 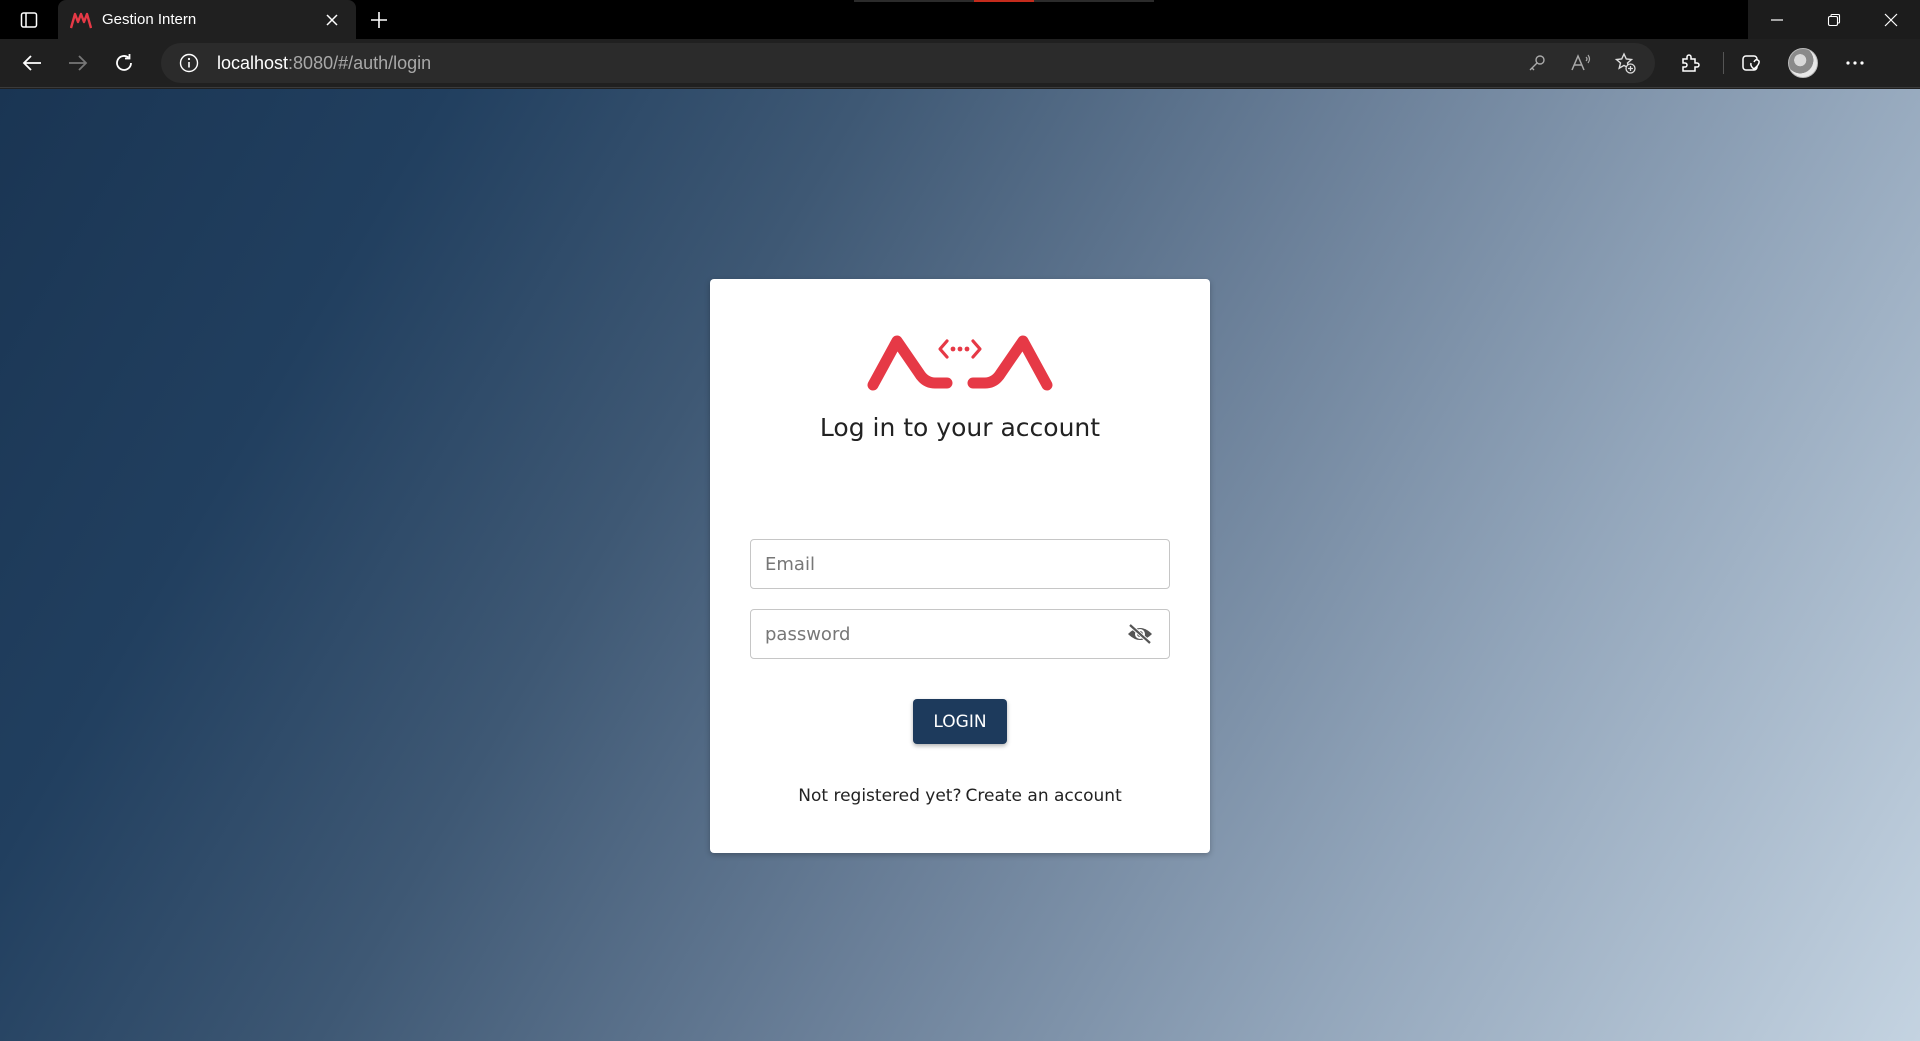 I want to click on email-field, so click(x=960, y=564).